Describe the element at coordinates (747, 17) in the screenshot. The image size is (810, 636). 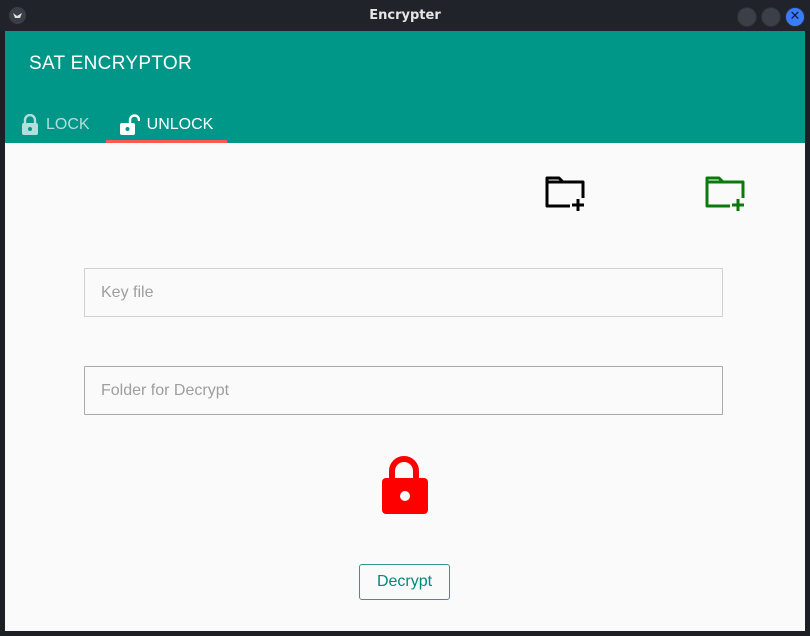
I see `minimize-button` at that location.